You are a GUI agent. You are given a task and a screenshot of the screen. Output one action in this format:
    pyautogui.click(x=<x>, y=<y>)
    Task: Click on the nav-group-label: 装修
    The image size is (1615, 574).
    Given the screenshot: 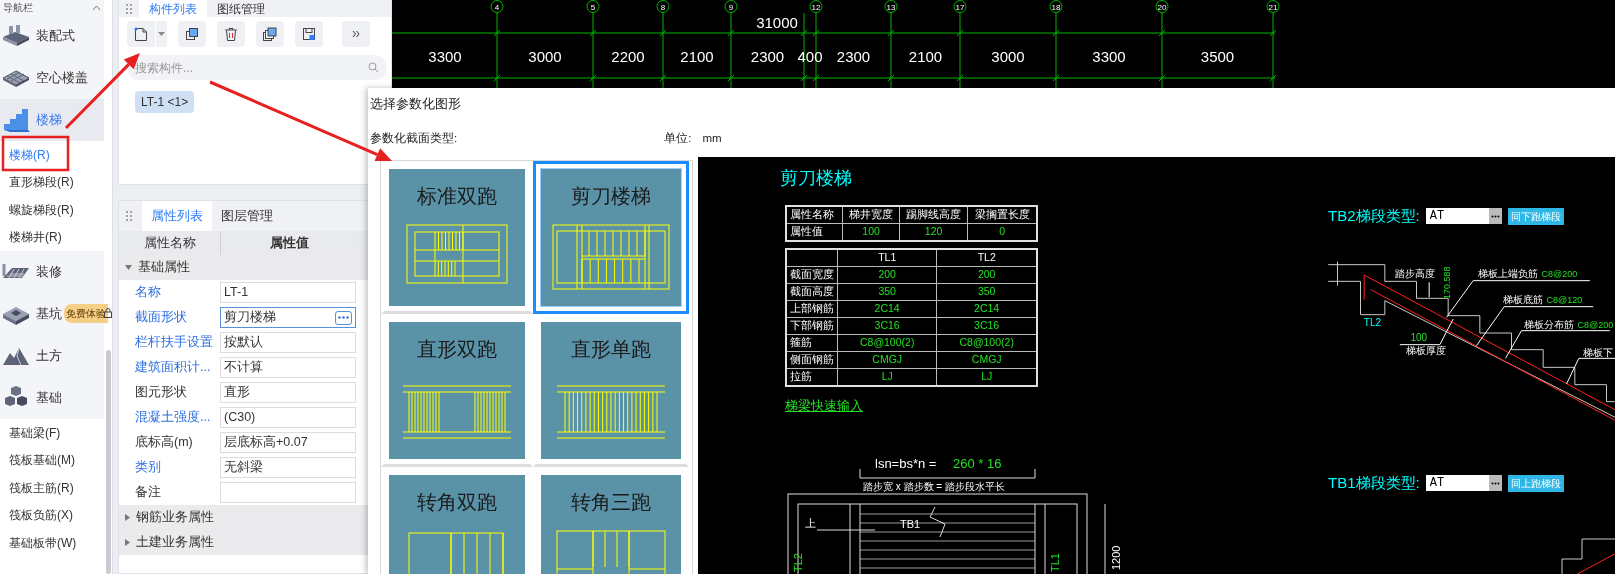 What is the action you would take?
    pyautogui.click(x=49, y=272)
    